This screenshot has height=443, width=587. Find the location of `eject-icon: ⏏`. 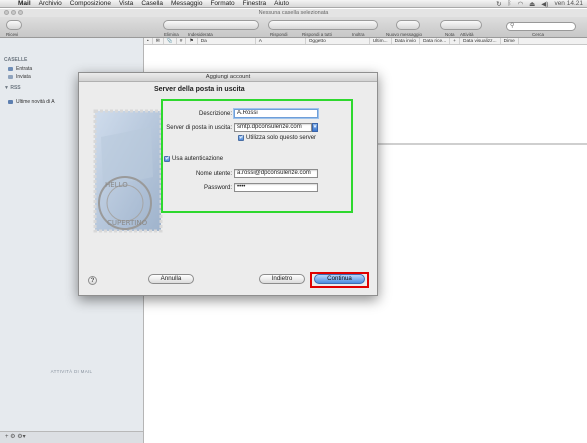

eject-icon: ⏏ is located at coordinates (532, 4).